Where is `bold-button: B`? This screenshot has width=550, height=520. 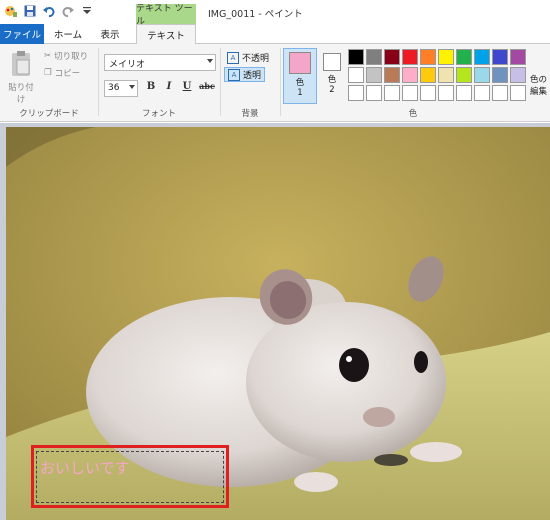
bold-button: B is located at coordinates (151, 88).